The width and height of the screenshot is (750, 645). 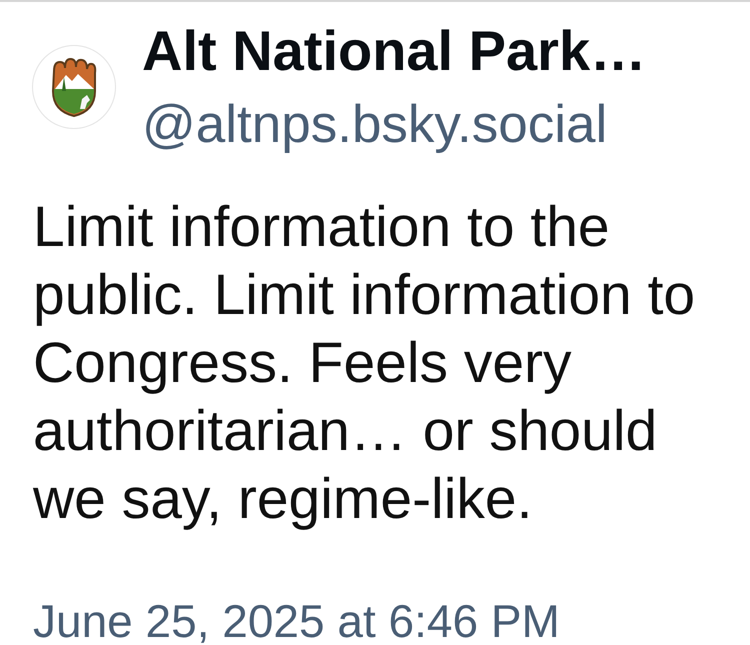 I want to click on user-handle: @altnps.bsky.social, so click(x=375, y=125).